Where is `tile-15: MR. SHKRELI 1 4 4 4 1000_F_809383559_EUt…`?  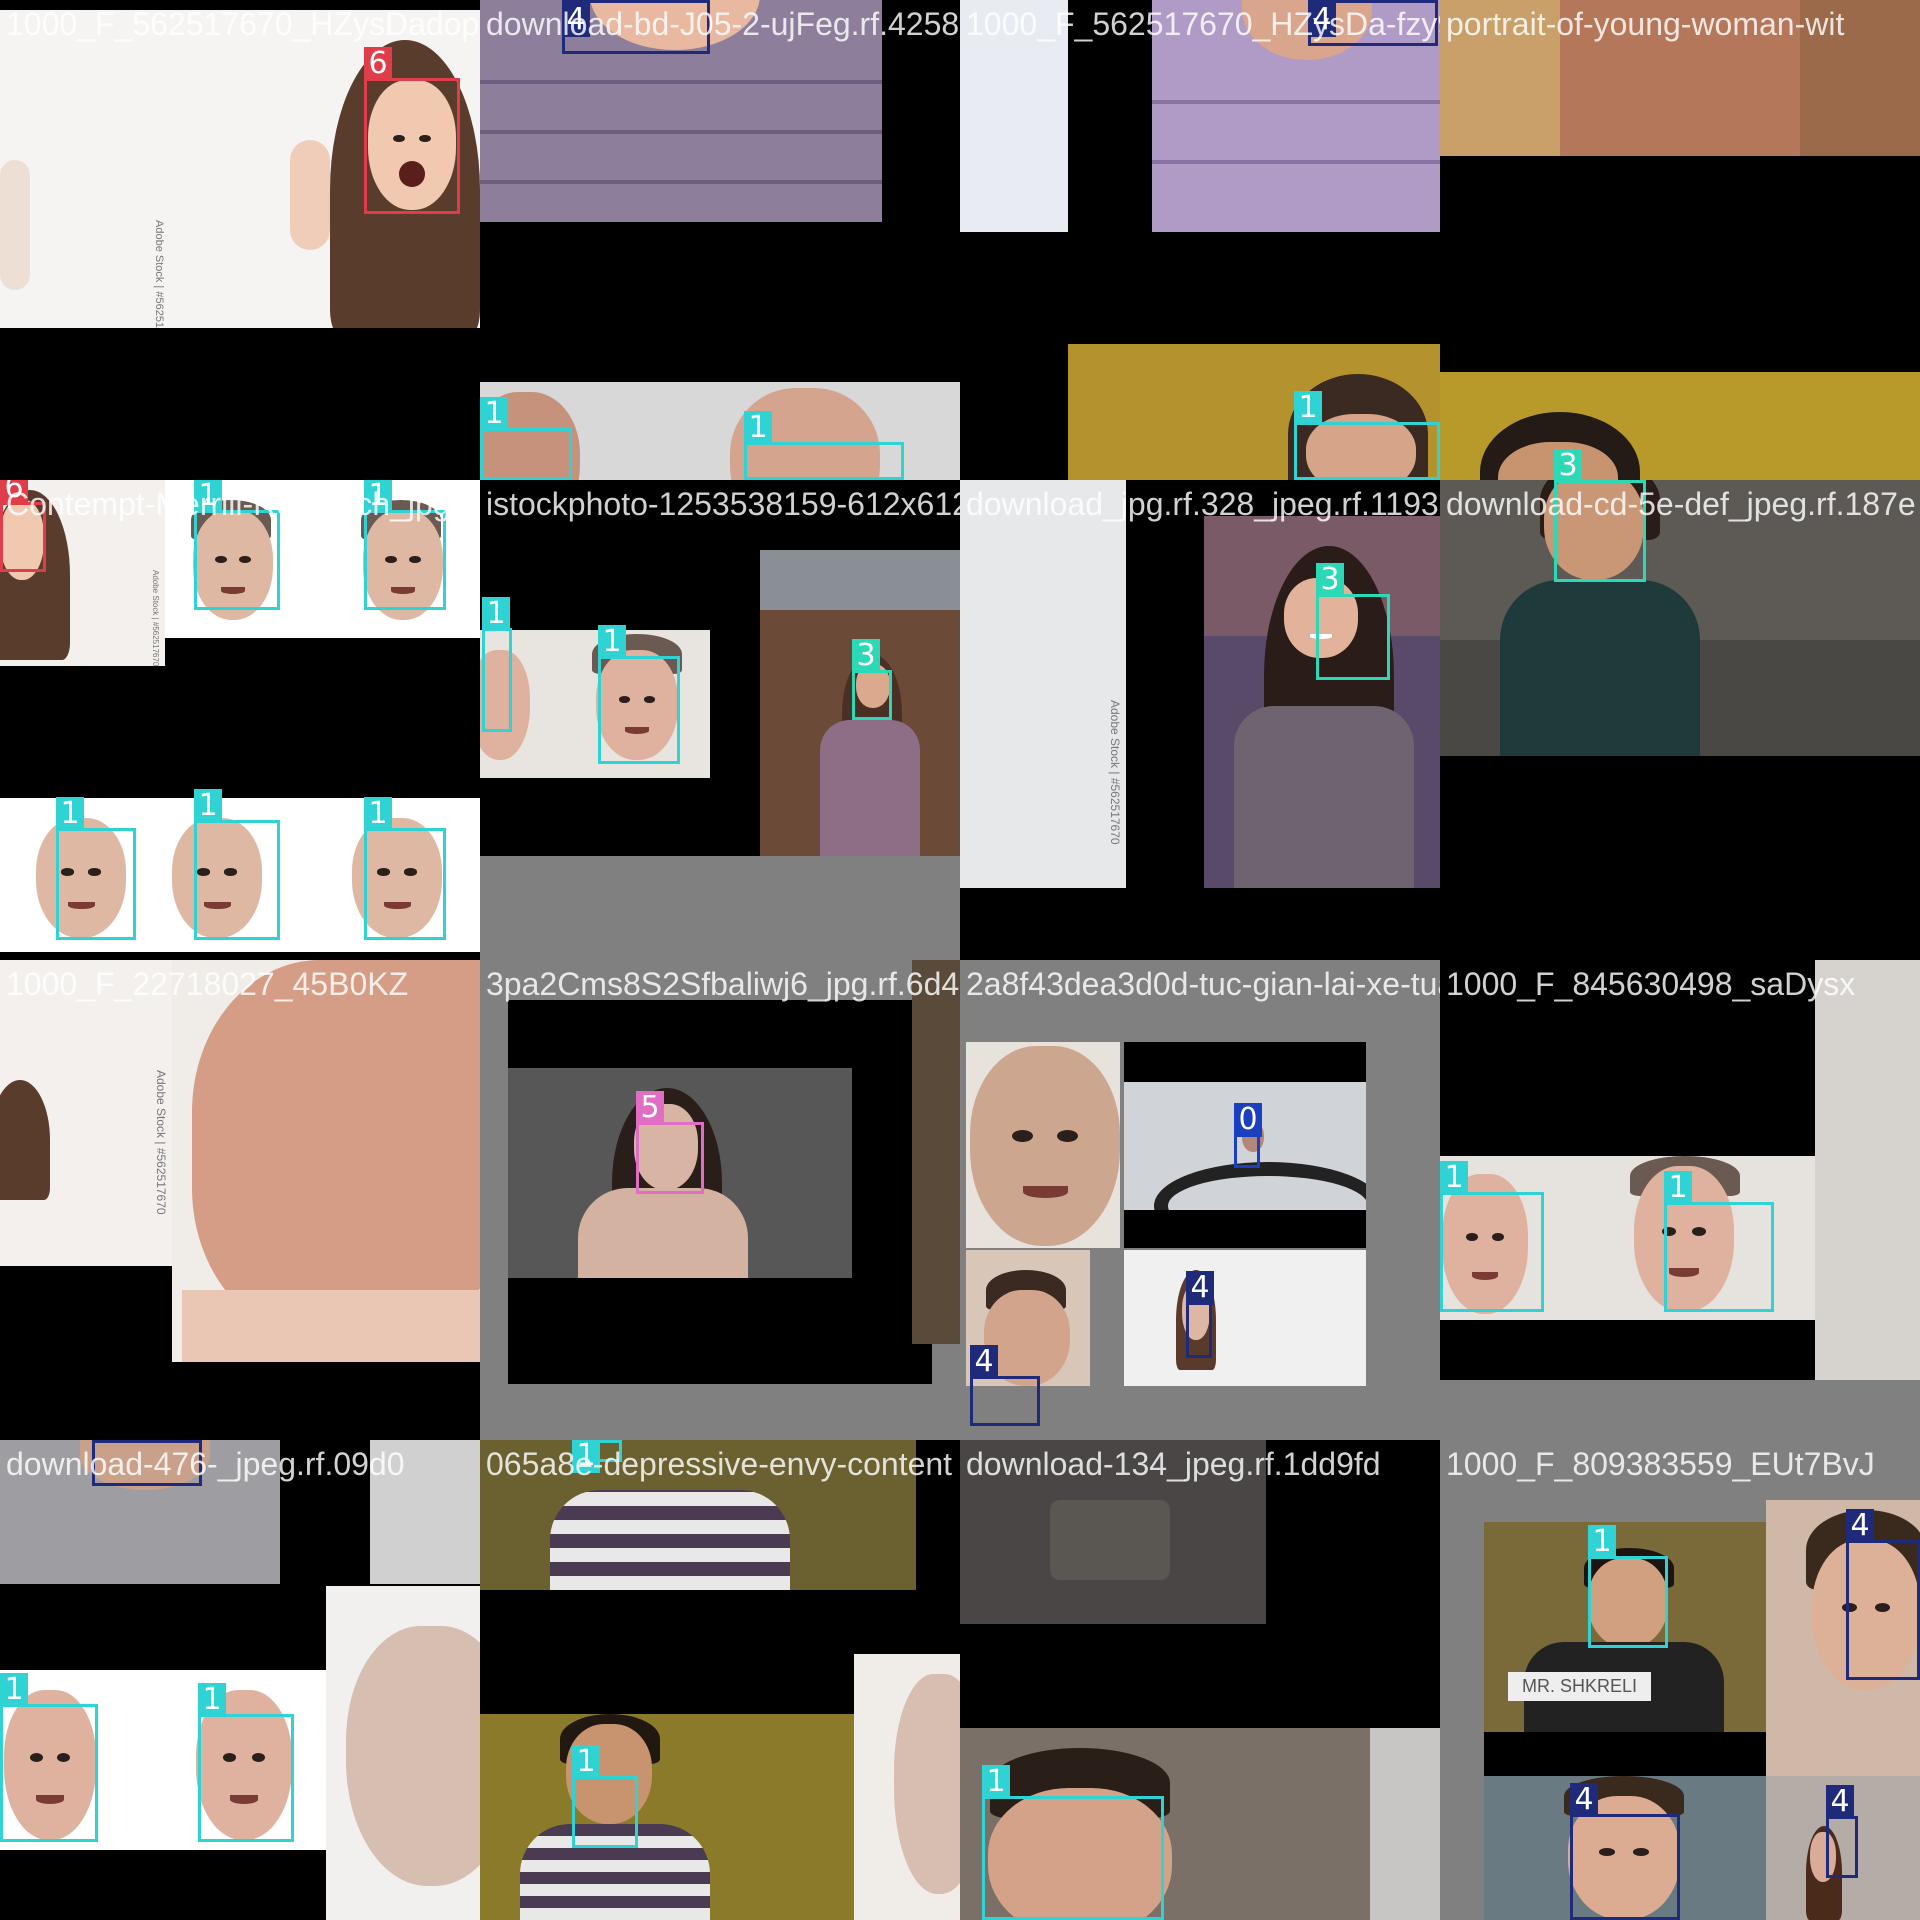
tile-15: MR. SHKRELI 1 4 4 4 1000_F_809383559_EUt… is located at coordinates (1680, 1680).